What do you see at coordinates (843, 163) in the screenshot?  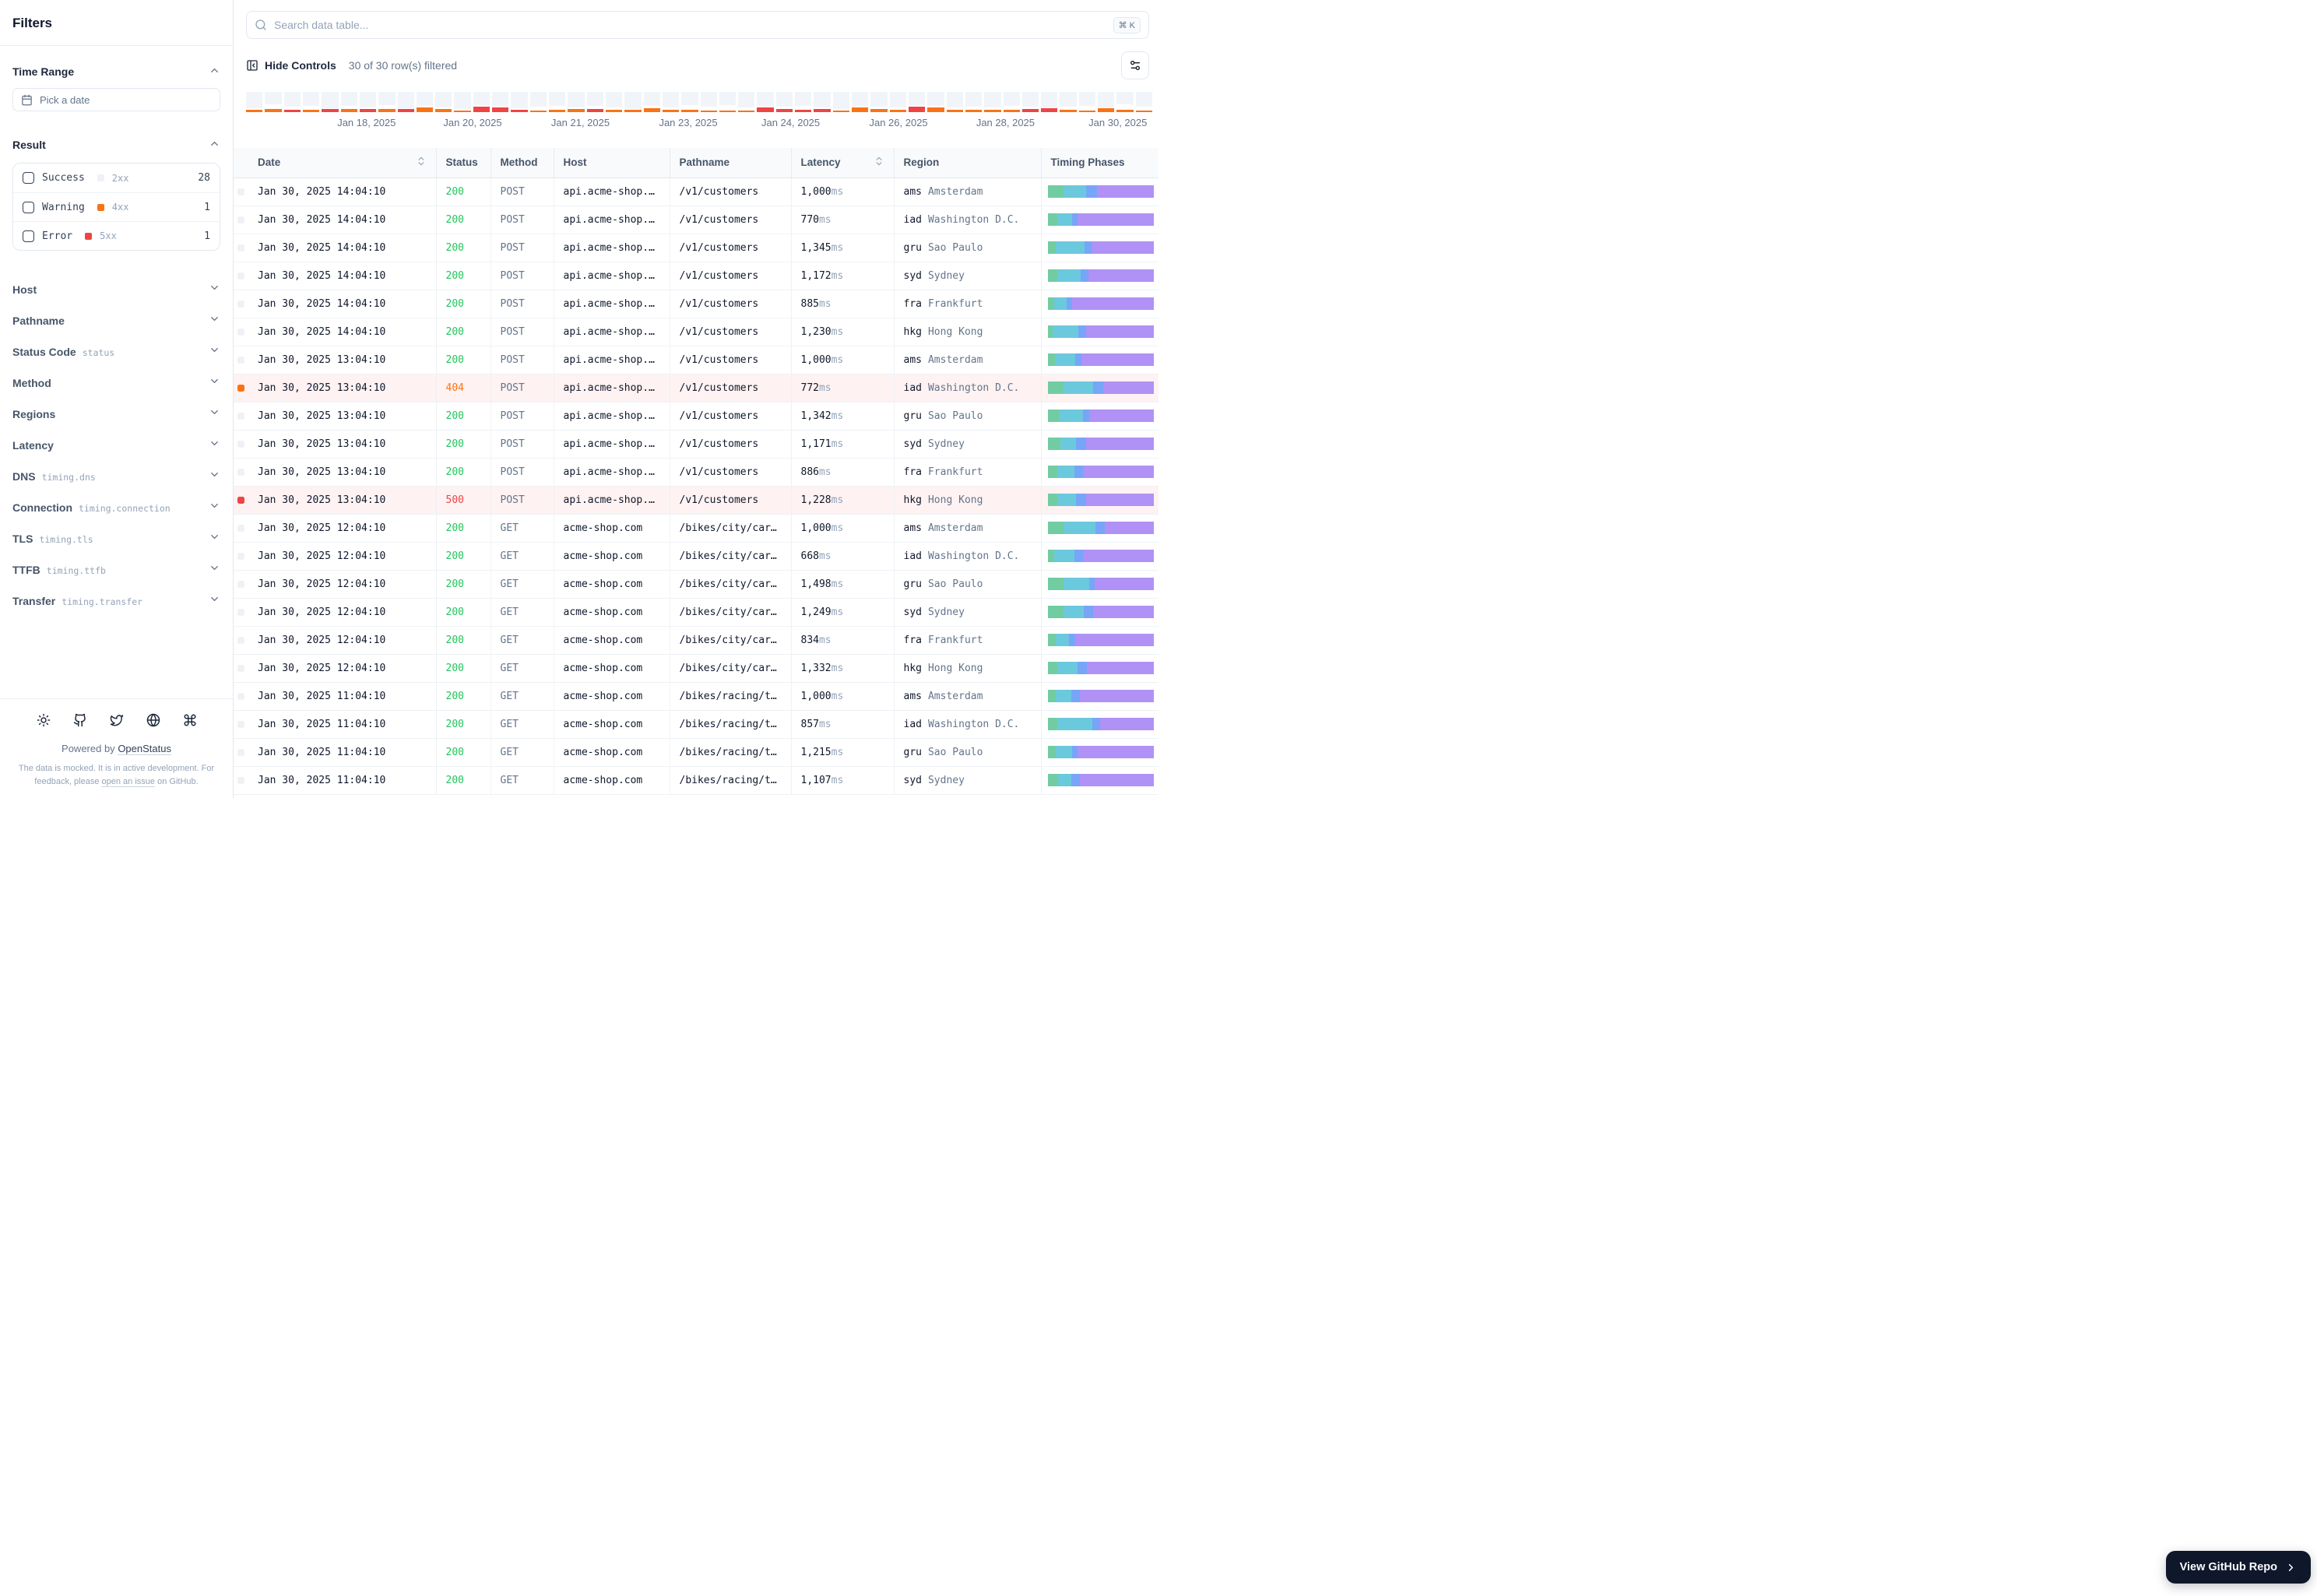 I see `column-header-latency: Latency` at bounding box center [843, 163].